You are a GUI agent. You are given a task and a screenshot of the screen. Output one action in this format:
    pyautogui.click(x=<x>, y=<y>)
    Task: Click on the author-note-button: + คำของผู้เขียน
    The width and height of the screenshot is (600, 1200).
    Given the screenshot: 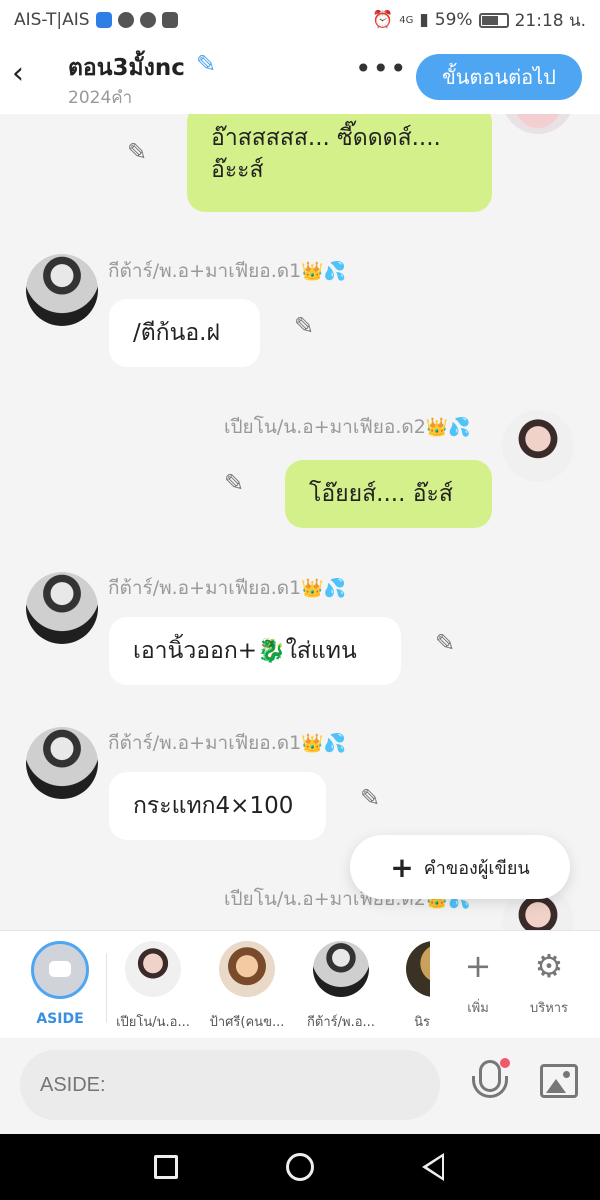 What is the action you would take?
    pyautogui.click(x=460, y=867)
    